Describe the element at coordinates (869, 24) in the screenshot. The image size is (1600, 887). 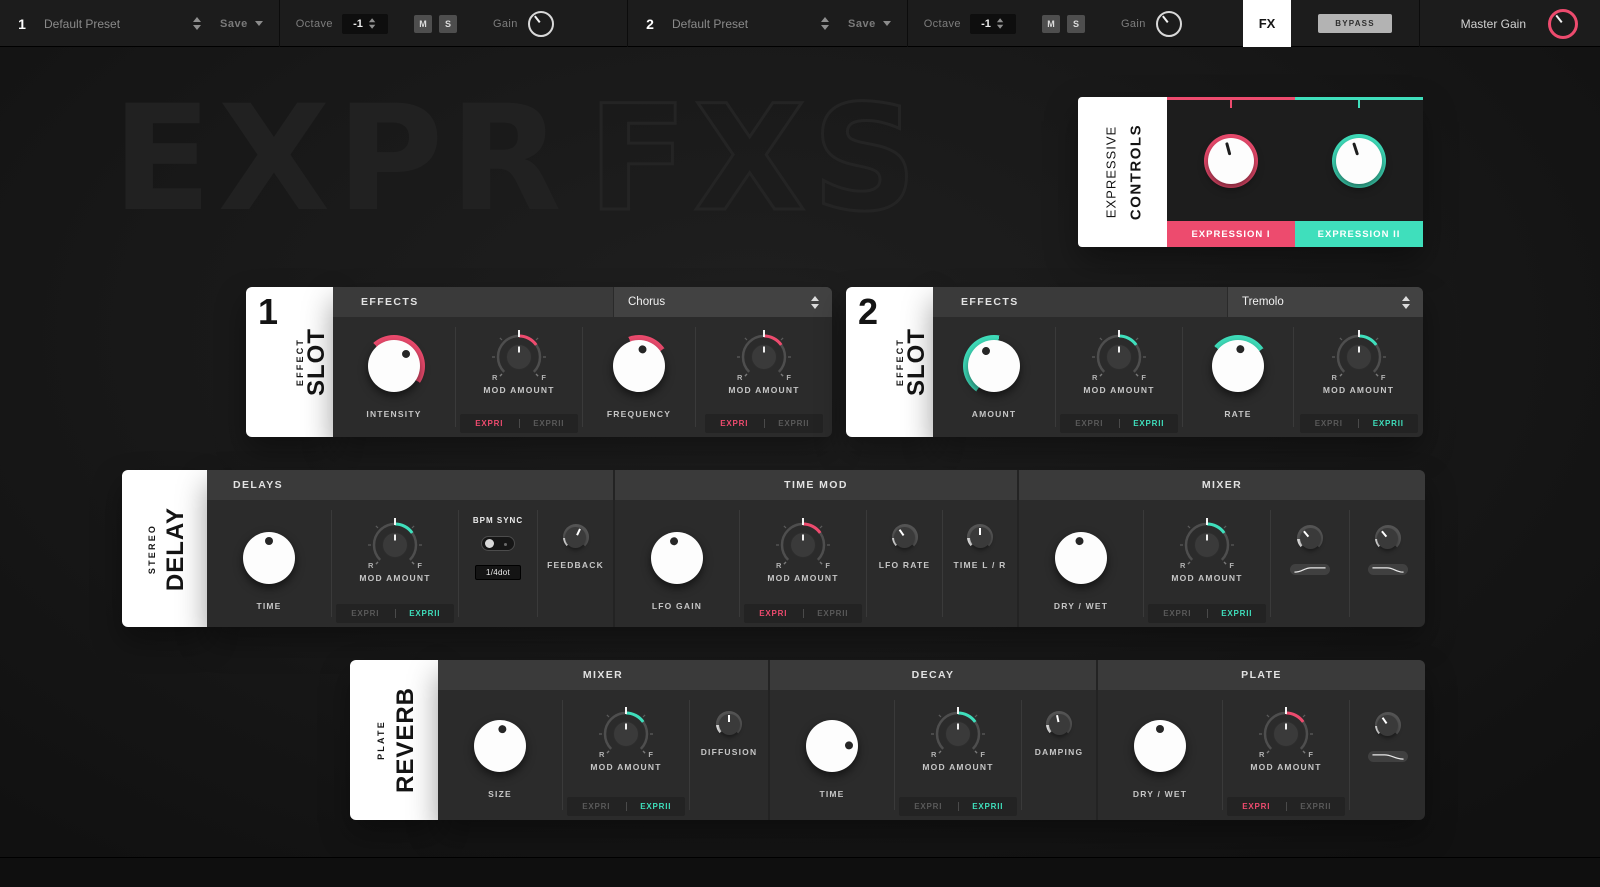
I see `save-button-2: Save` at that location.